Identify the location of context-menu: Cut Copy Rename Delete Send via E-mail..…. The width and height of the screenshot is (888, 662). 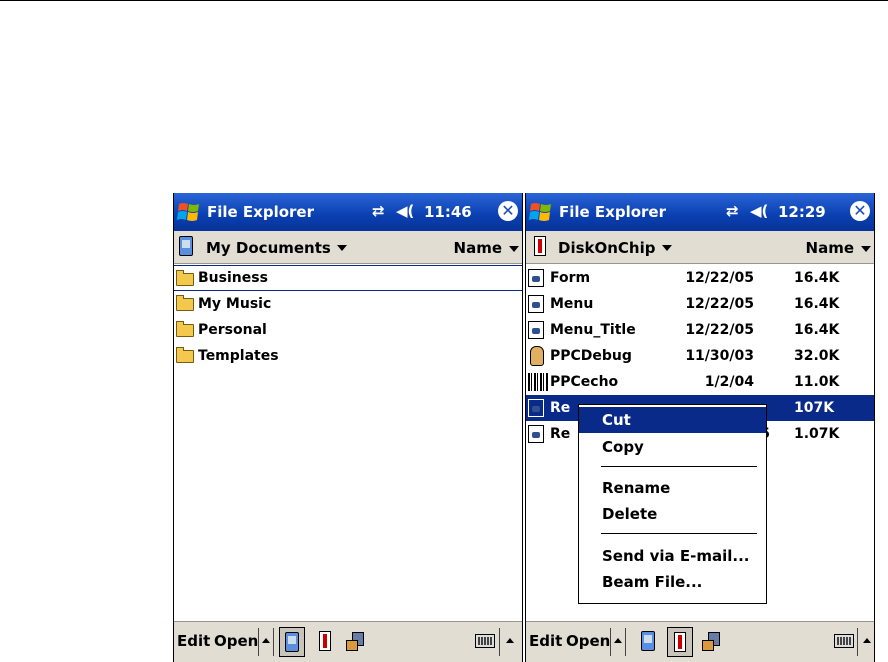
(672, 504).